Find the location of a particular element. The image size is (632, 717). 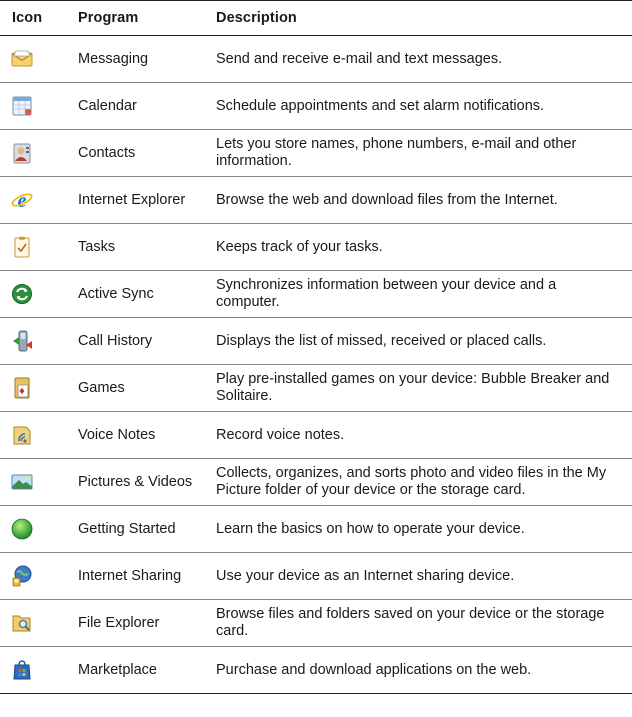

calendar-icon is located at coordinates (22, 106).